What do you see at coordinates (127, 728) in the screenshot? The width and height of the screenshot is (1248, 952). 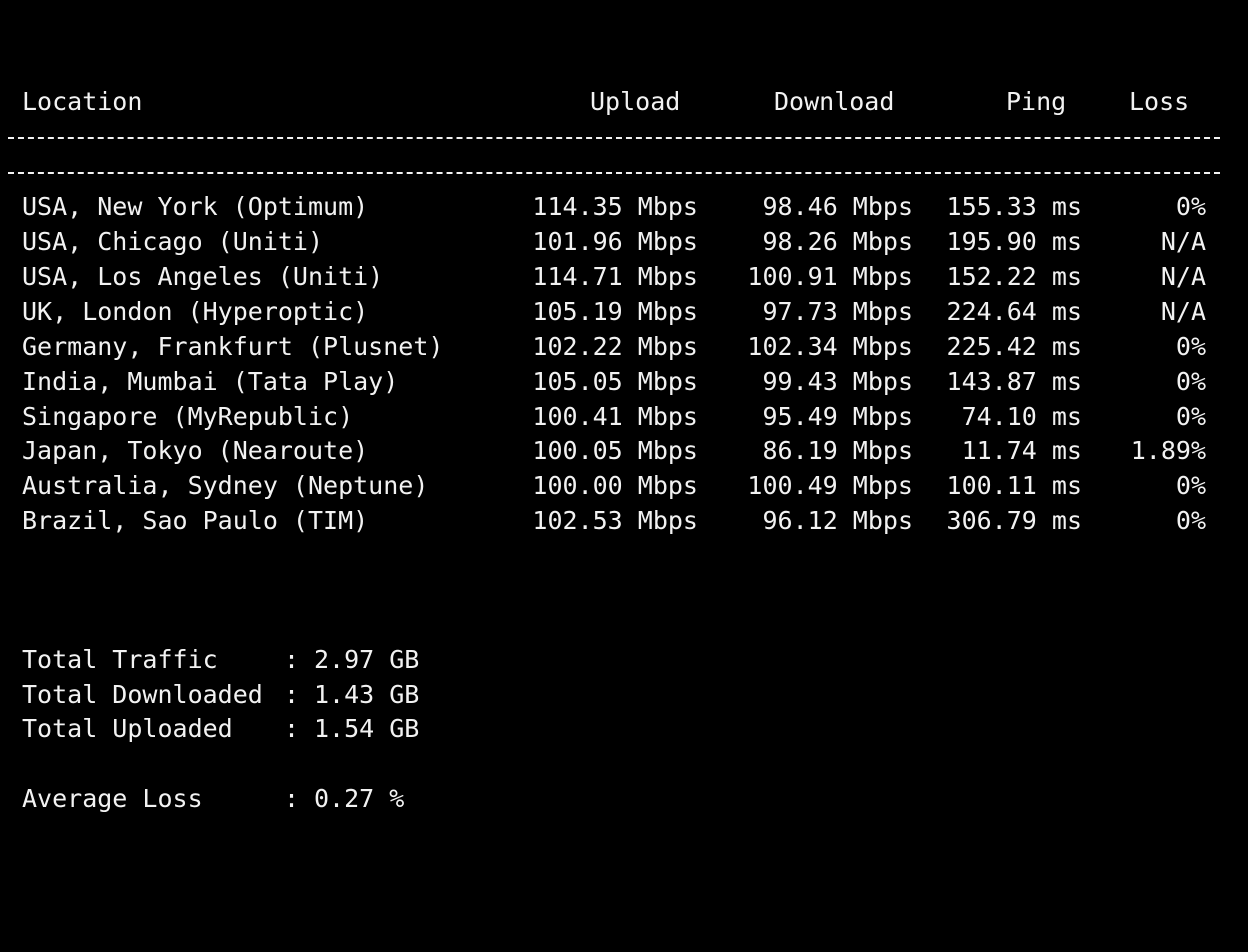 I see `summary-label: Total Uploaded` at bounding box center [127, 728].